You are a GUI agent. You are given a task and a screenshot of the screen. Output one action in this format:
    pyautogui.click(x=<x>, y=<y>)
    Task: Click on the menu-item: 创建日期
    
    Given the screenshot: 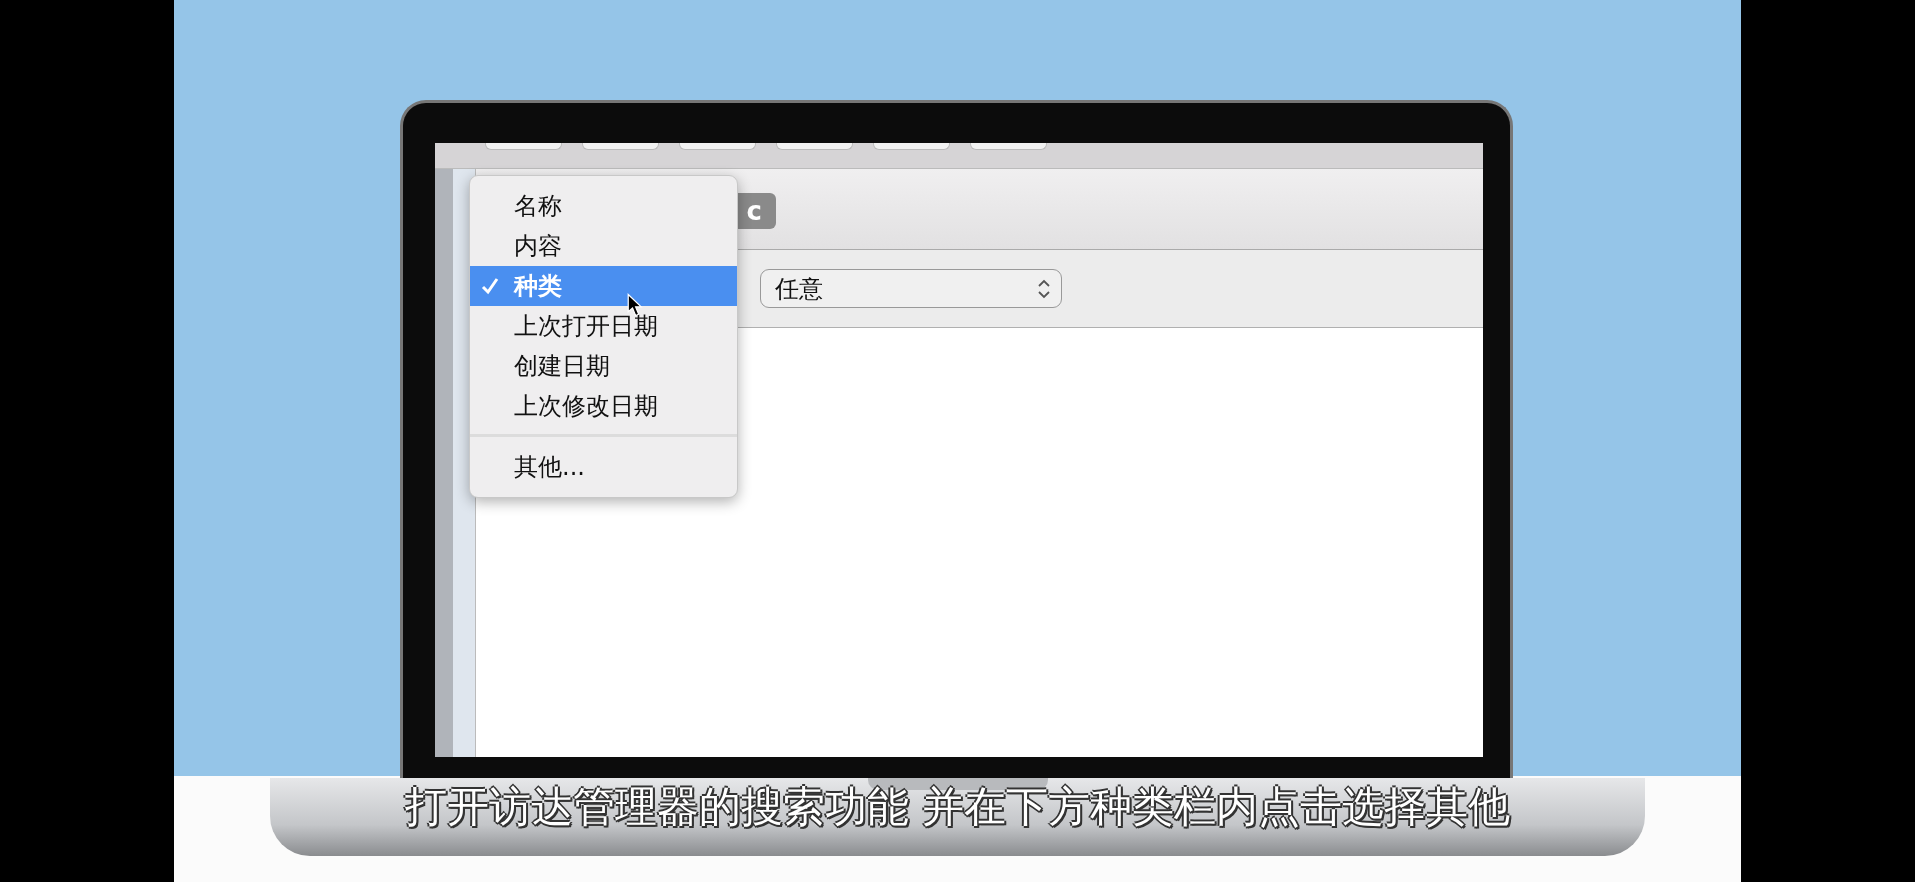 What is the action you would take?
    pyautogui.click(x=603, y=366)
    